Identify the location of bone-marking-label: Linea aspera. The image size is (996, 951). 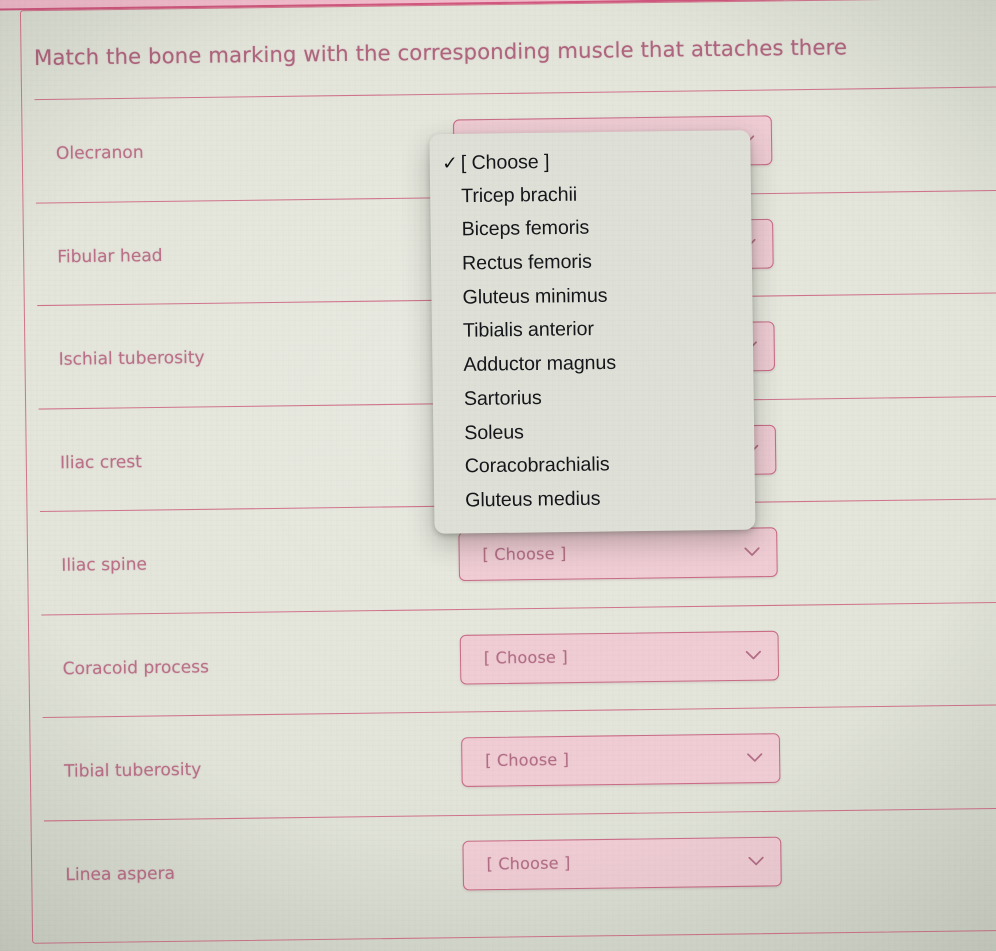
(120, 873).